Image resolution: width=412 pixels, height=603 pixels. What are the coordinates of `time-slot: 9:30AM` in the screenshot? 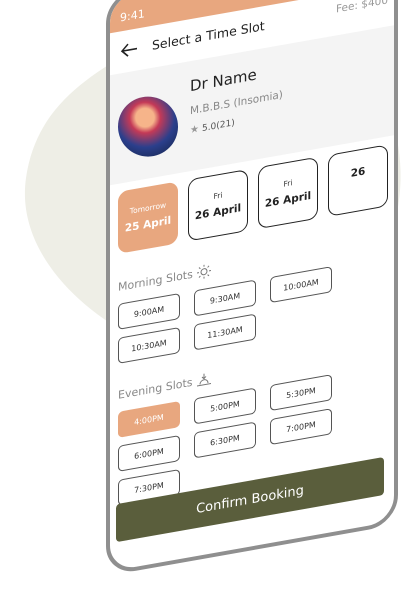 It's located at (225, 298).